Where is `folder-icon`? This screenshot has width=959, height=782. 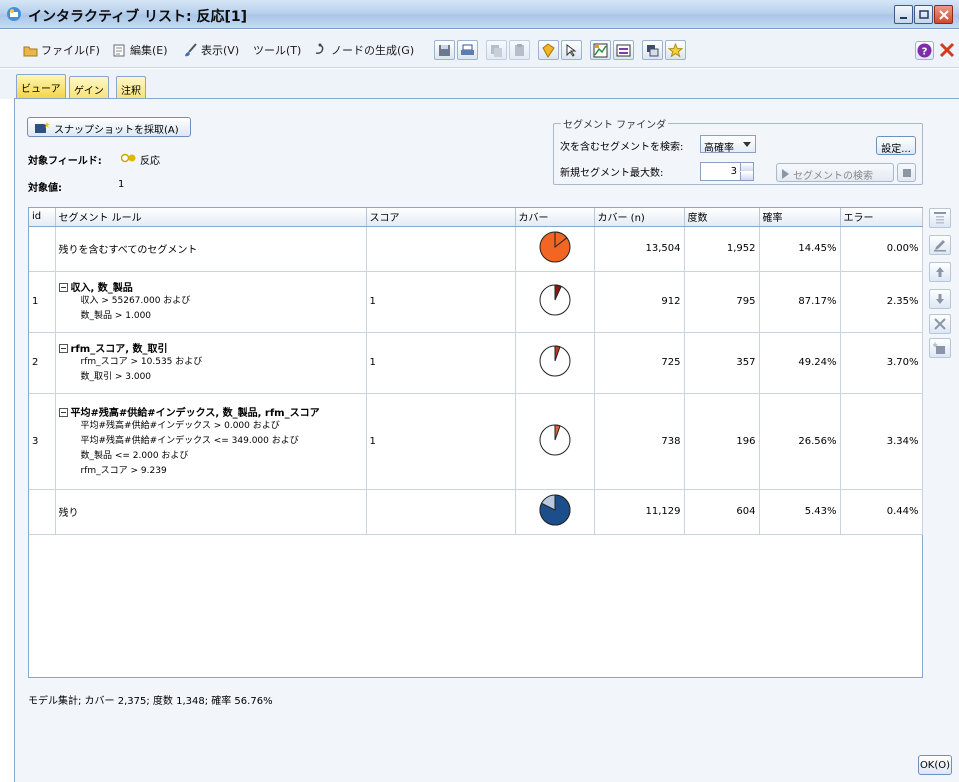
folder-icon is located at coordinates (30, 51).